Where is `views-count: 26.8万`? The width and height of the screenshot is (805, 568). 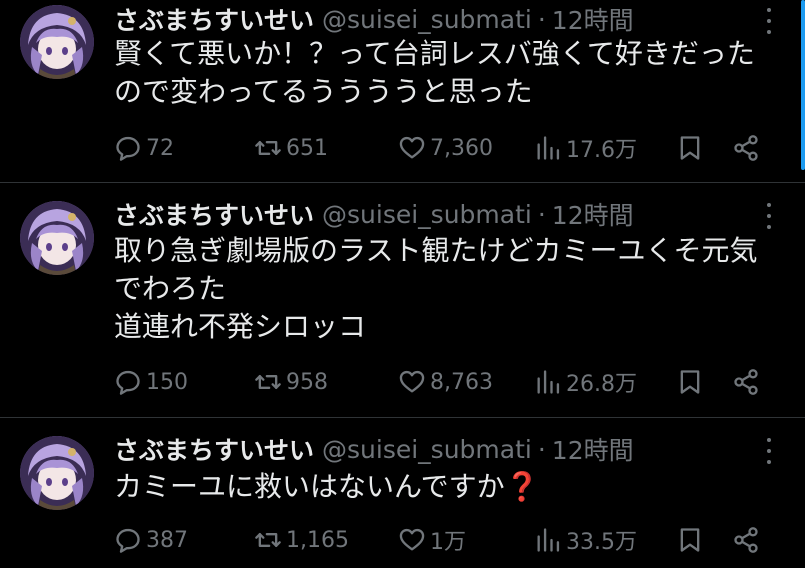 views-count: 26.8万 is located at coordinates (601, 384).